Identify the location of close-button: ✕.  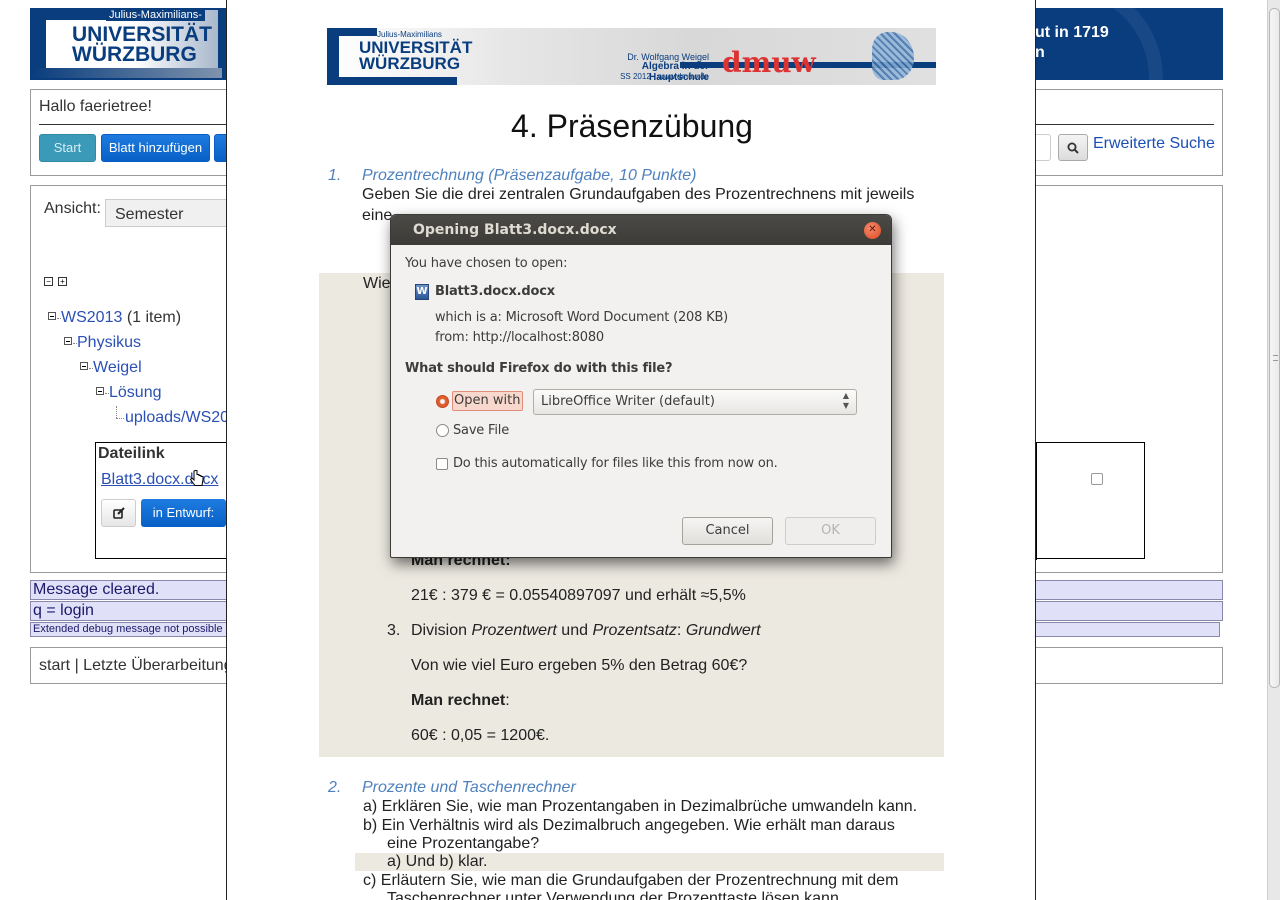
(872, 230).